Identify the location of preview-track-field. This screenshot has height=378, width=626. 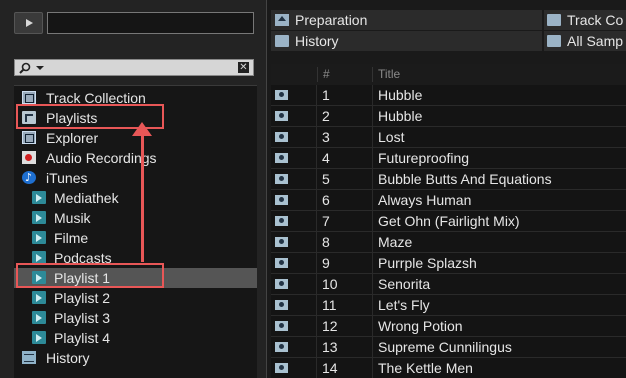
(150, 23).